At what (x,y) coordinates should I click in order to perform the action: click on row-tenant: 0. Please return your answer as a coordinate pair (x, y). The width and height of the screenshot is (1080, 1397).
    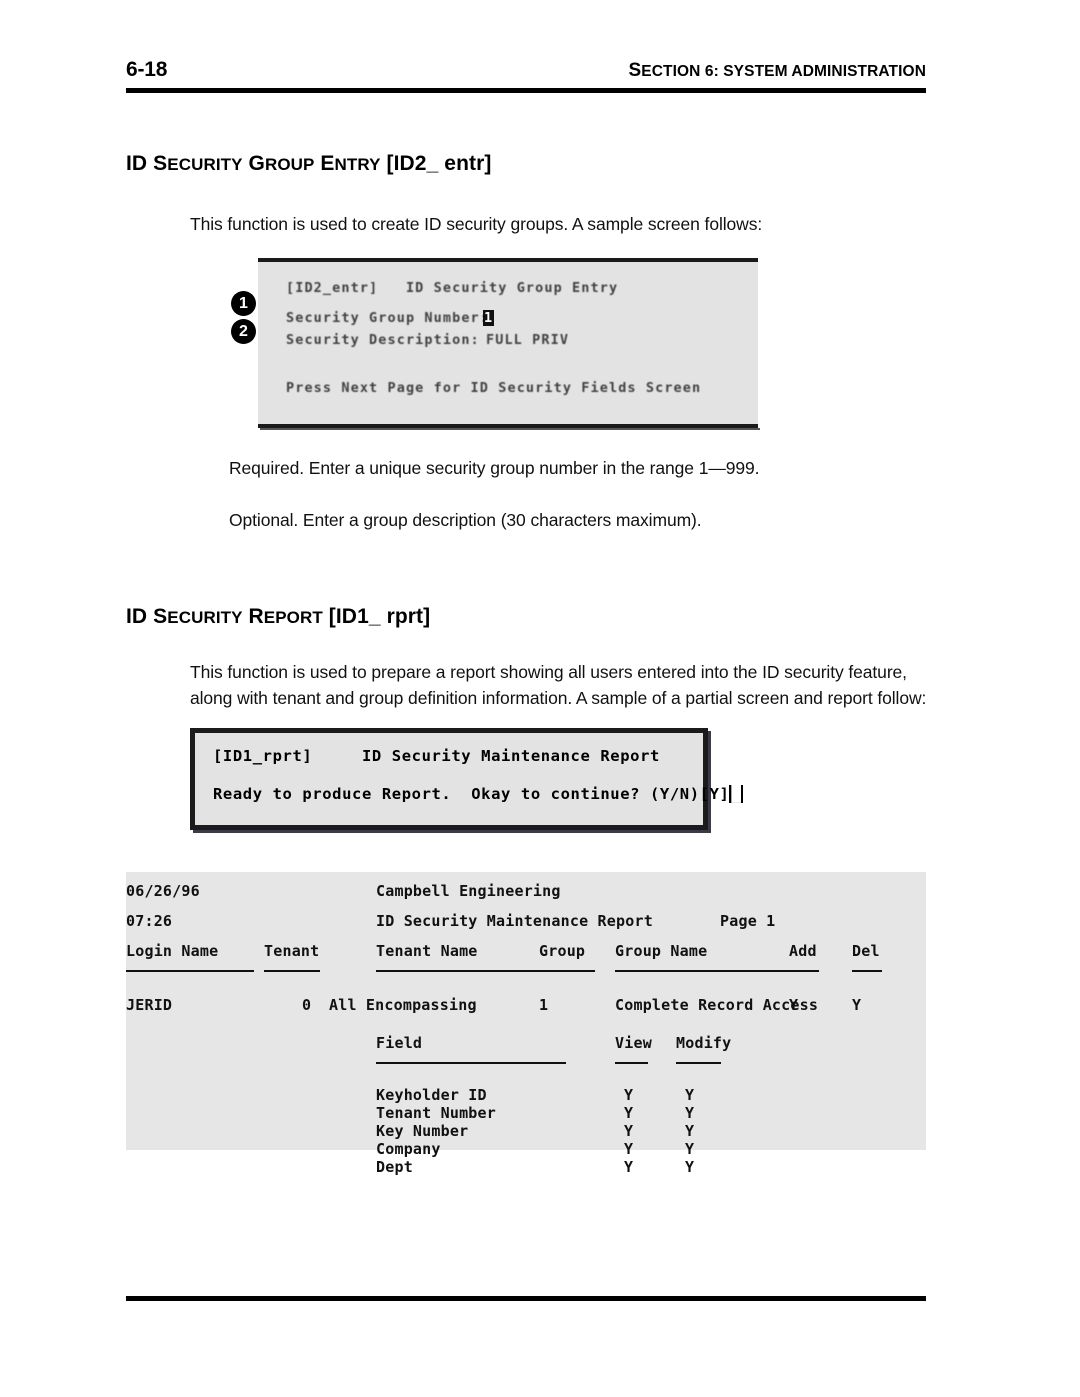
    Looking at the image, I should click on (307, 1005).